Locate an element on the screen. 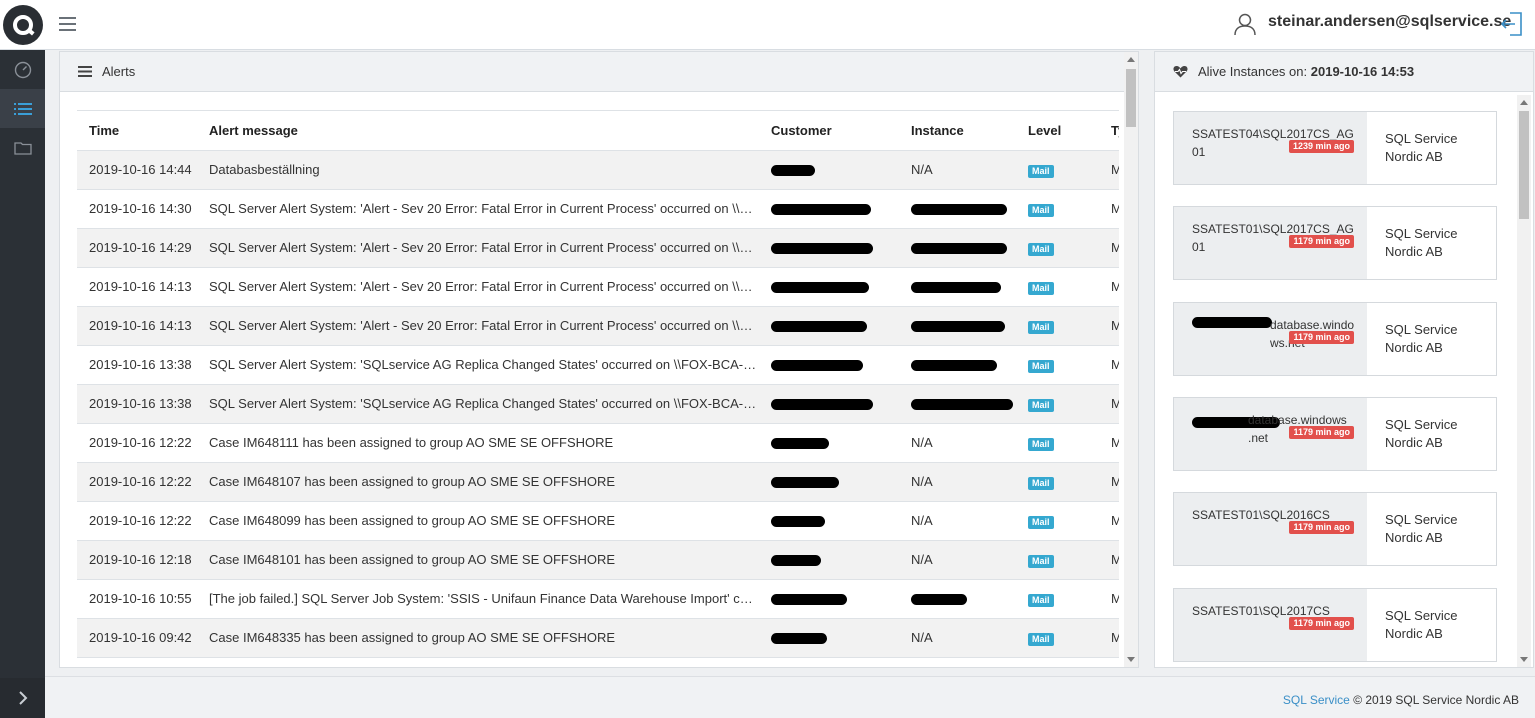 This screenshot has width=1535, height=718. instance-name-area: database.windows .net 1179 min ago is located at coordinates (1270, 434).